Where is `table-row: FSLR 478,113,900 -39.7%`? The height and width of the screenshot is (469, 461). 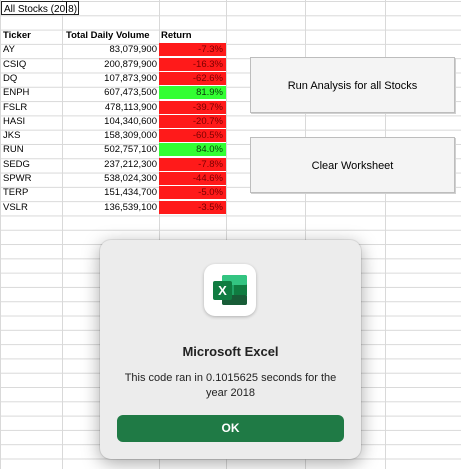 table-row: FSLR 478,113,900 -39.7% is located at coordinates (115, 107).